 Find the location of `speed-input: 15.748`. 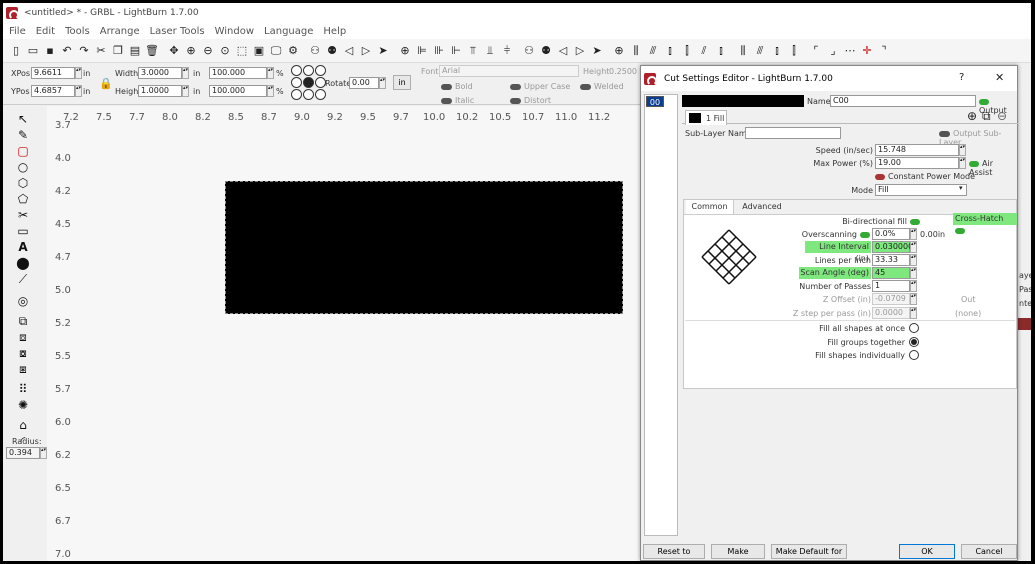

speed-input: 15.748 is located at coordinates (917, 150).